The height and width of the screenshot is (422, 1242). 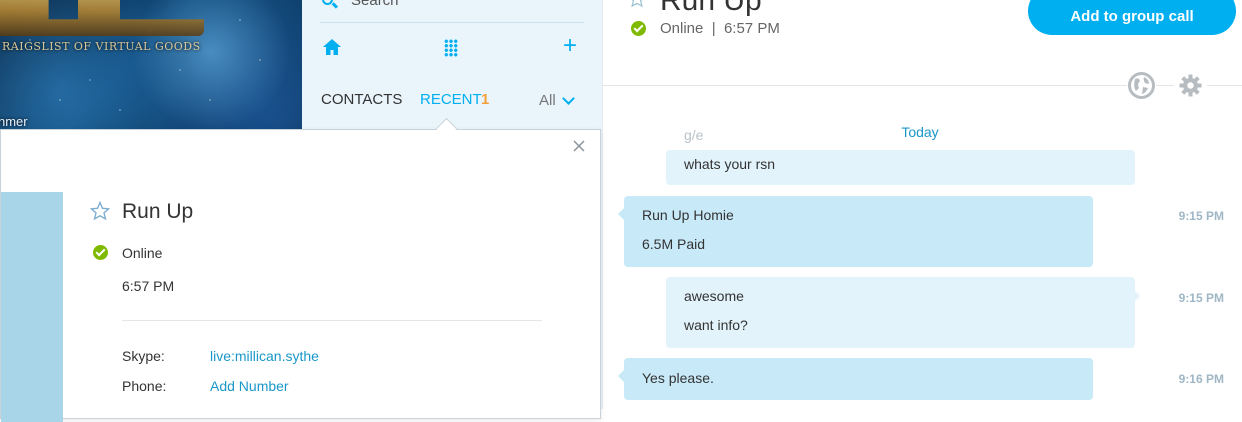 I want to click on skype-id-link: live:millican.sythe, so click(x=264, y=356).